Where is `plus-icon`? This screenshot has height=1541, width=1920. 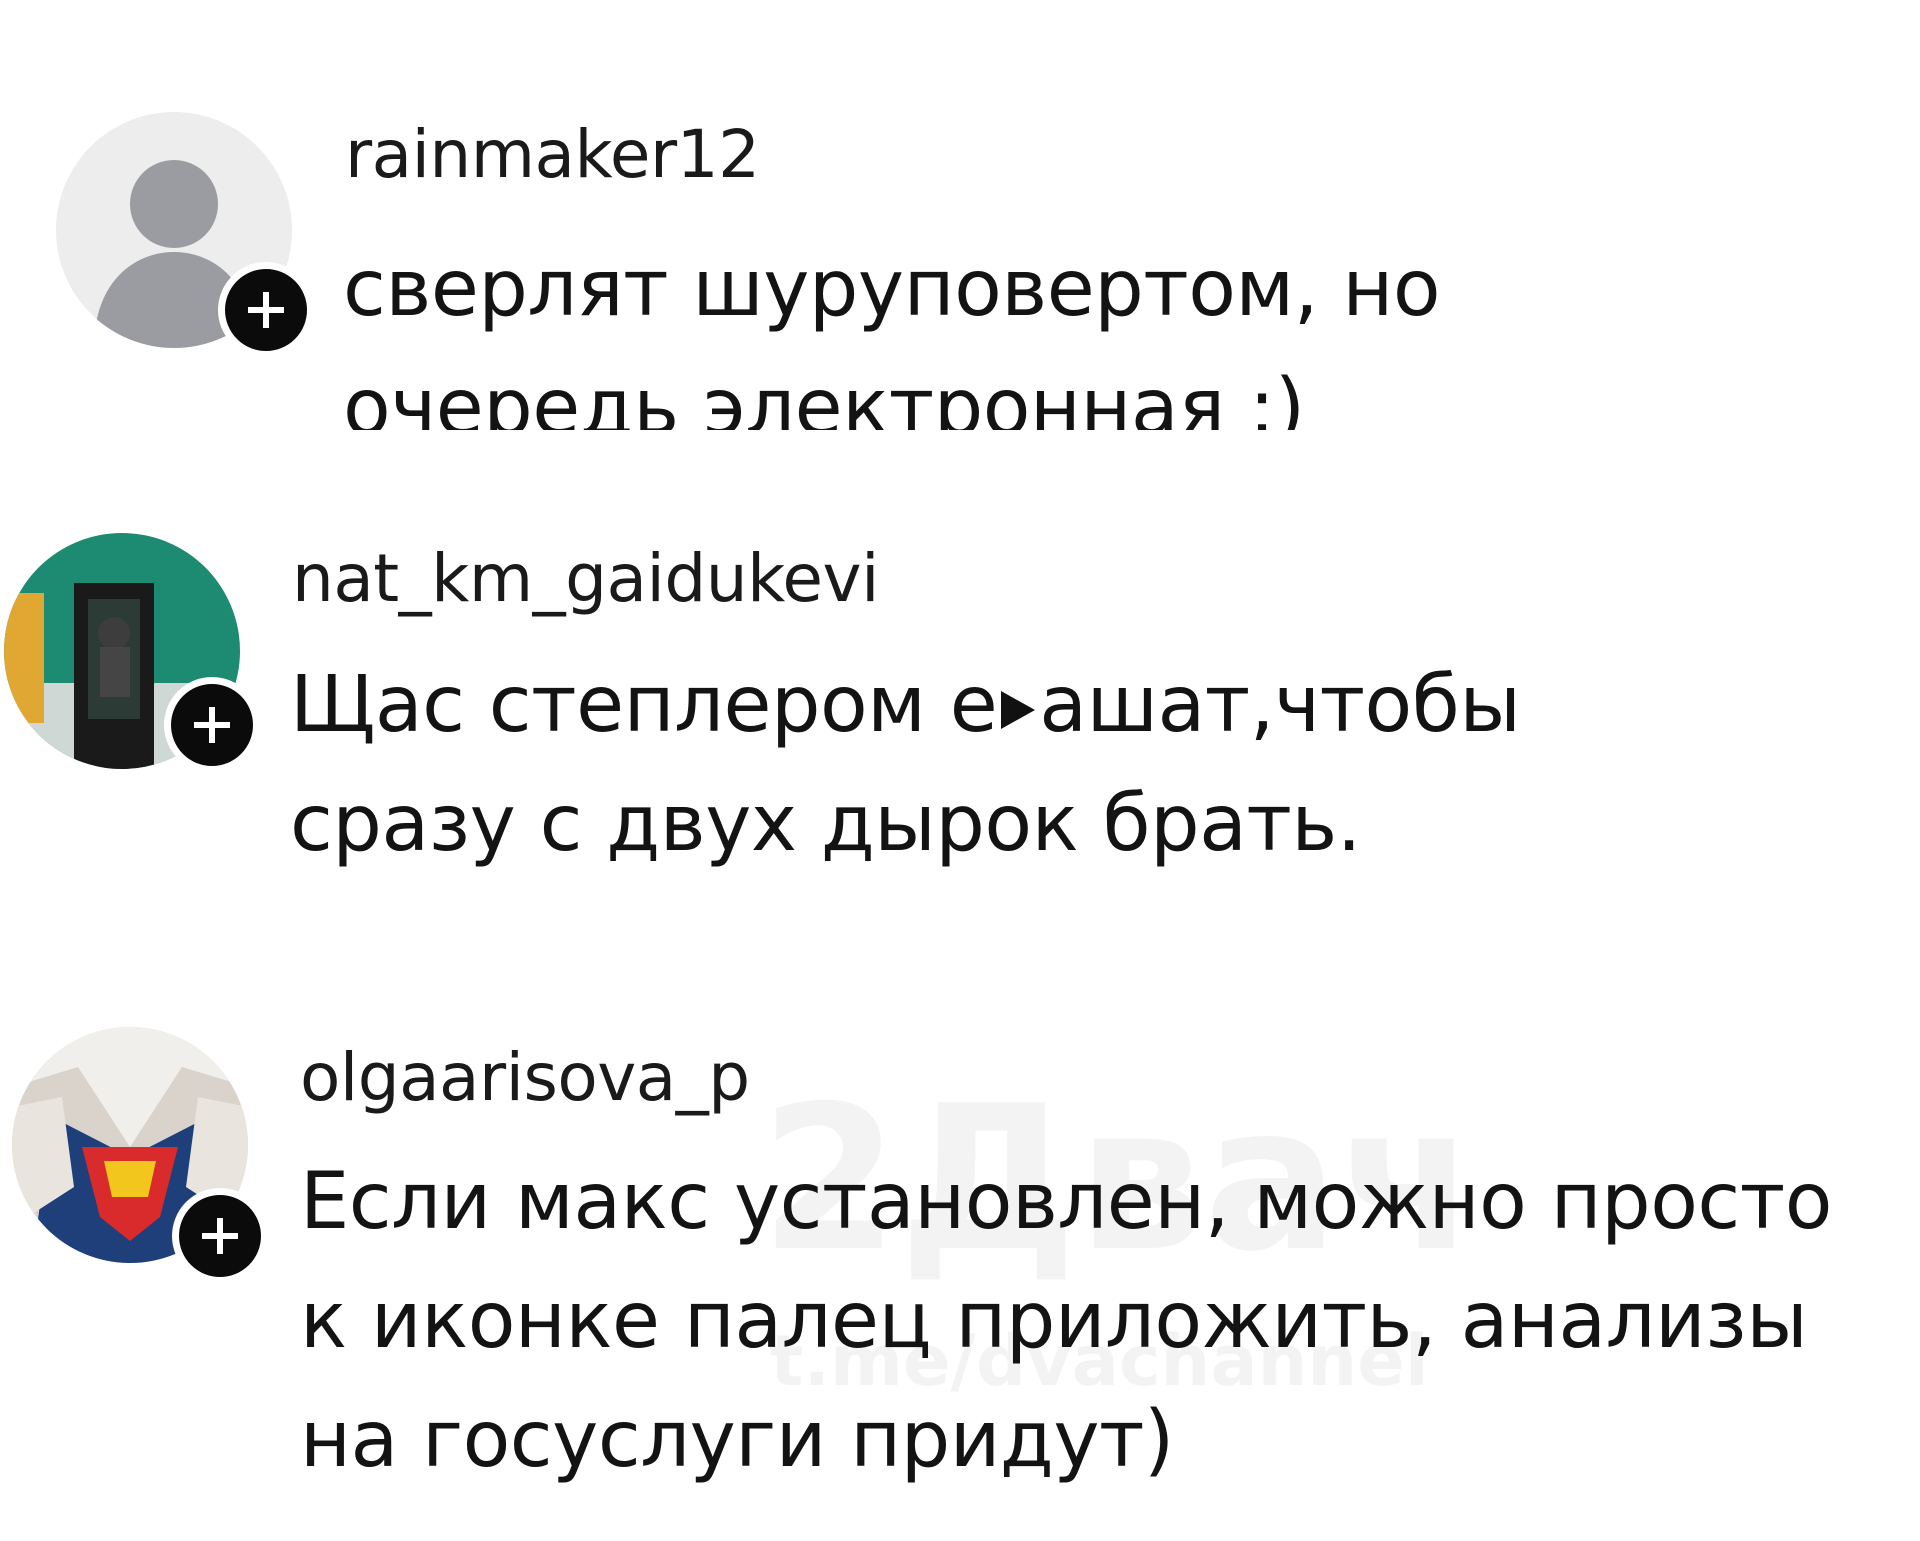 plus-icon is located at coordinates (220, 1236).